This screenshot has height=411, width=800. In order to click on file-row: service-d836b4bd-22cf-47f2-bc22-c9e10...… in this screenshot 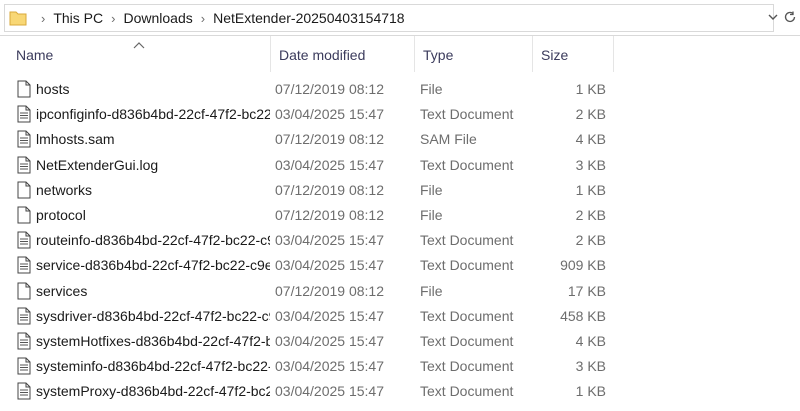, I will do `click(400, 265)`.